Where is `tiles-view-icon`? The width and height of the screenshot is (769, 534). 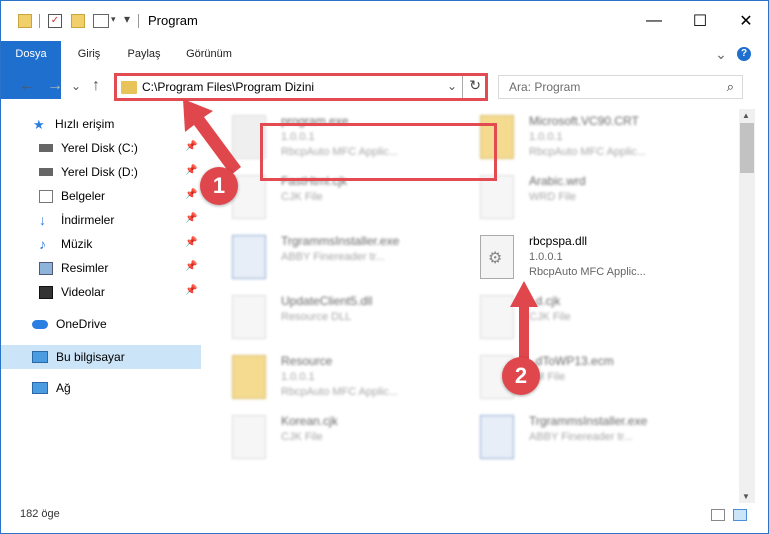 tiles-view-icon is located at coordinates (740, 515).